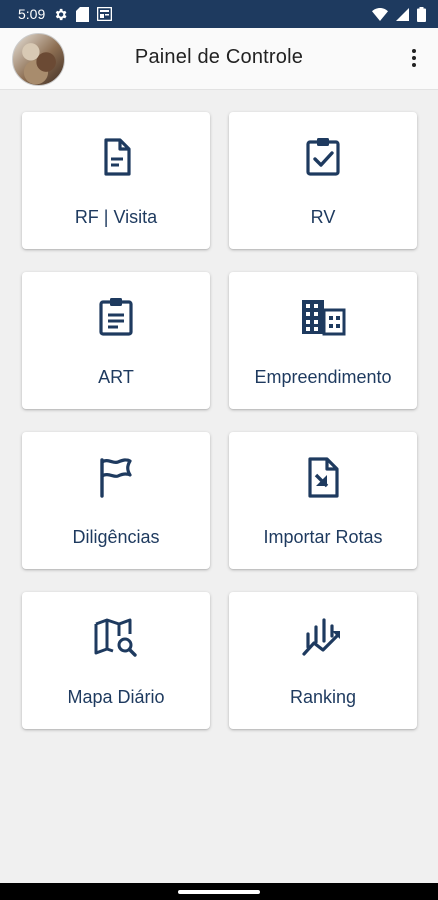 The height and width of the screenshot is (900, 438). What do you see at coordinates (323, 377) in the screenshot?
I see `tile-label: Empreendimento` at bounding box center [323, 377].